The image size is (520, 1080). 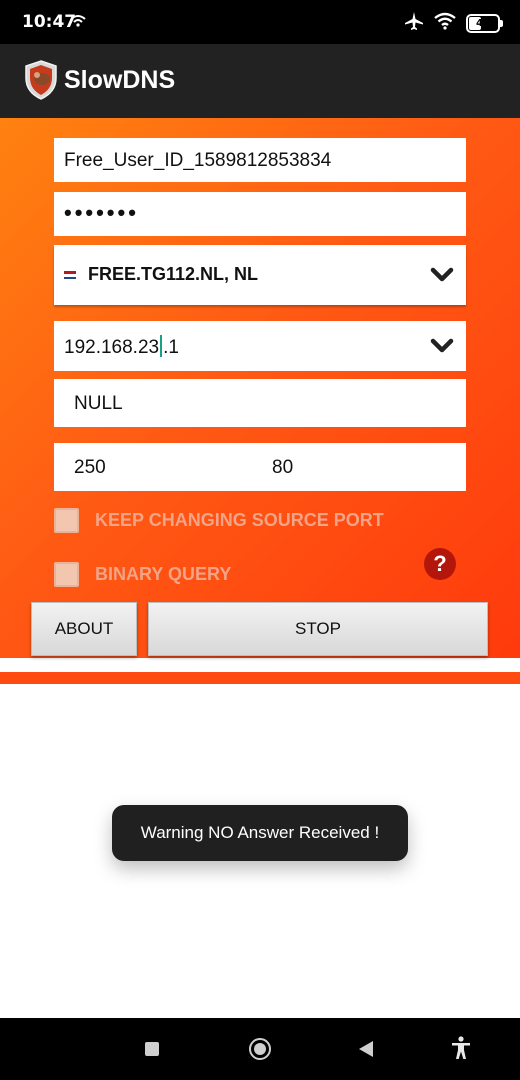 What do you see at coordinates (173, 274) in the screenshot?
I see `server-value: FREE.TG112.NL, NL` at bounding box center [173, 274].